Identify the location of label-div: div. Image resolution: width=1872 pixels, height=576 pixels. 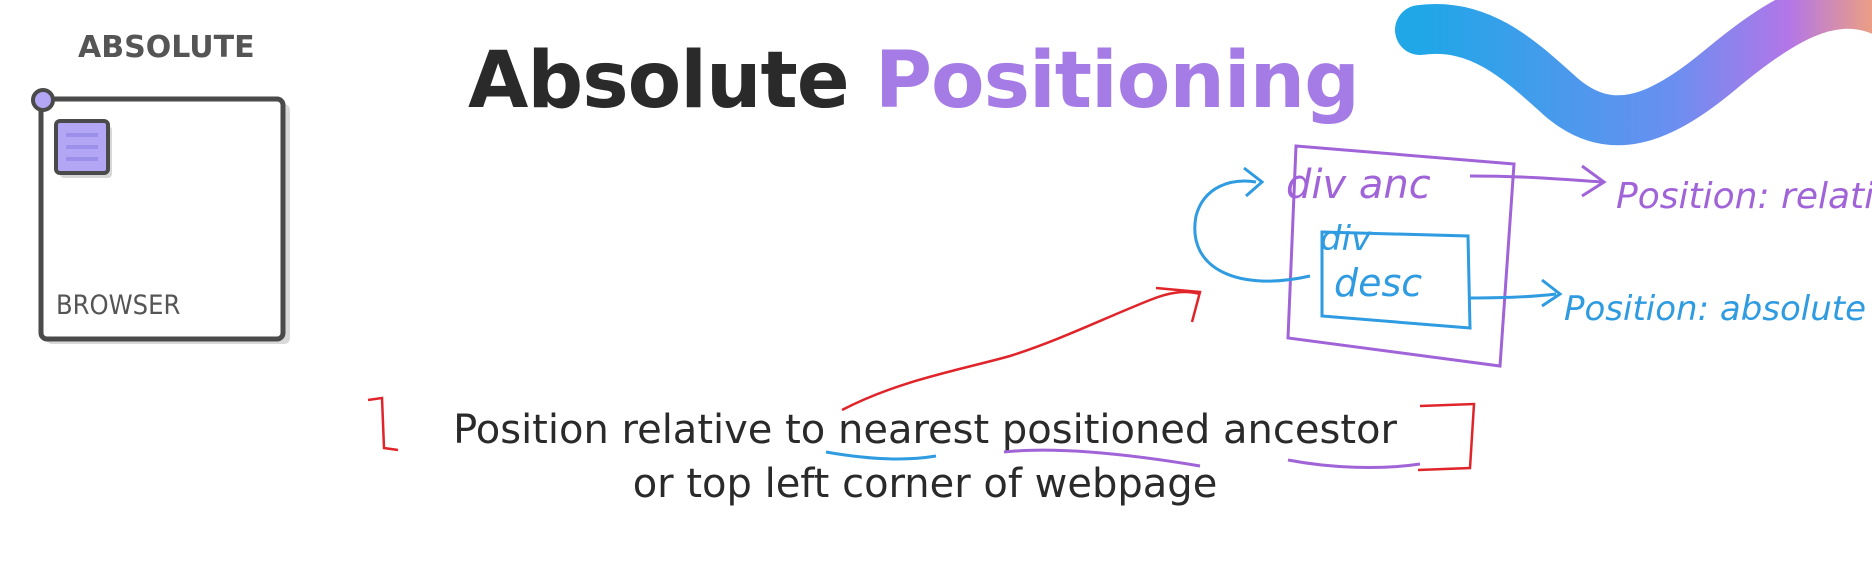
(1346, 239).